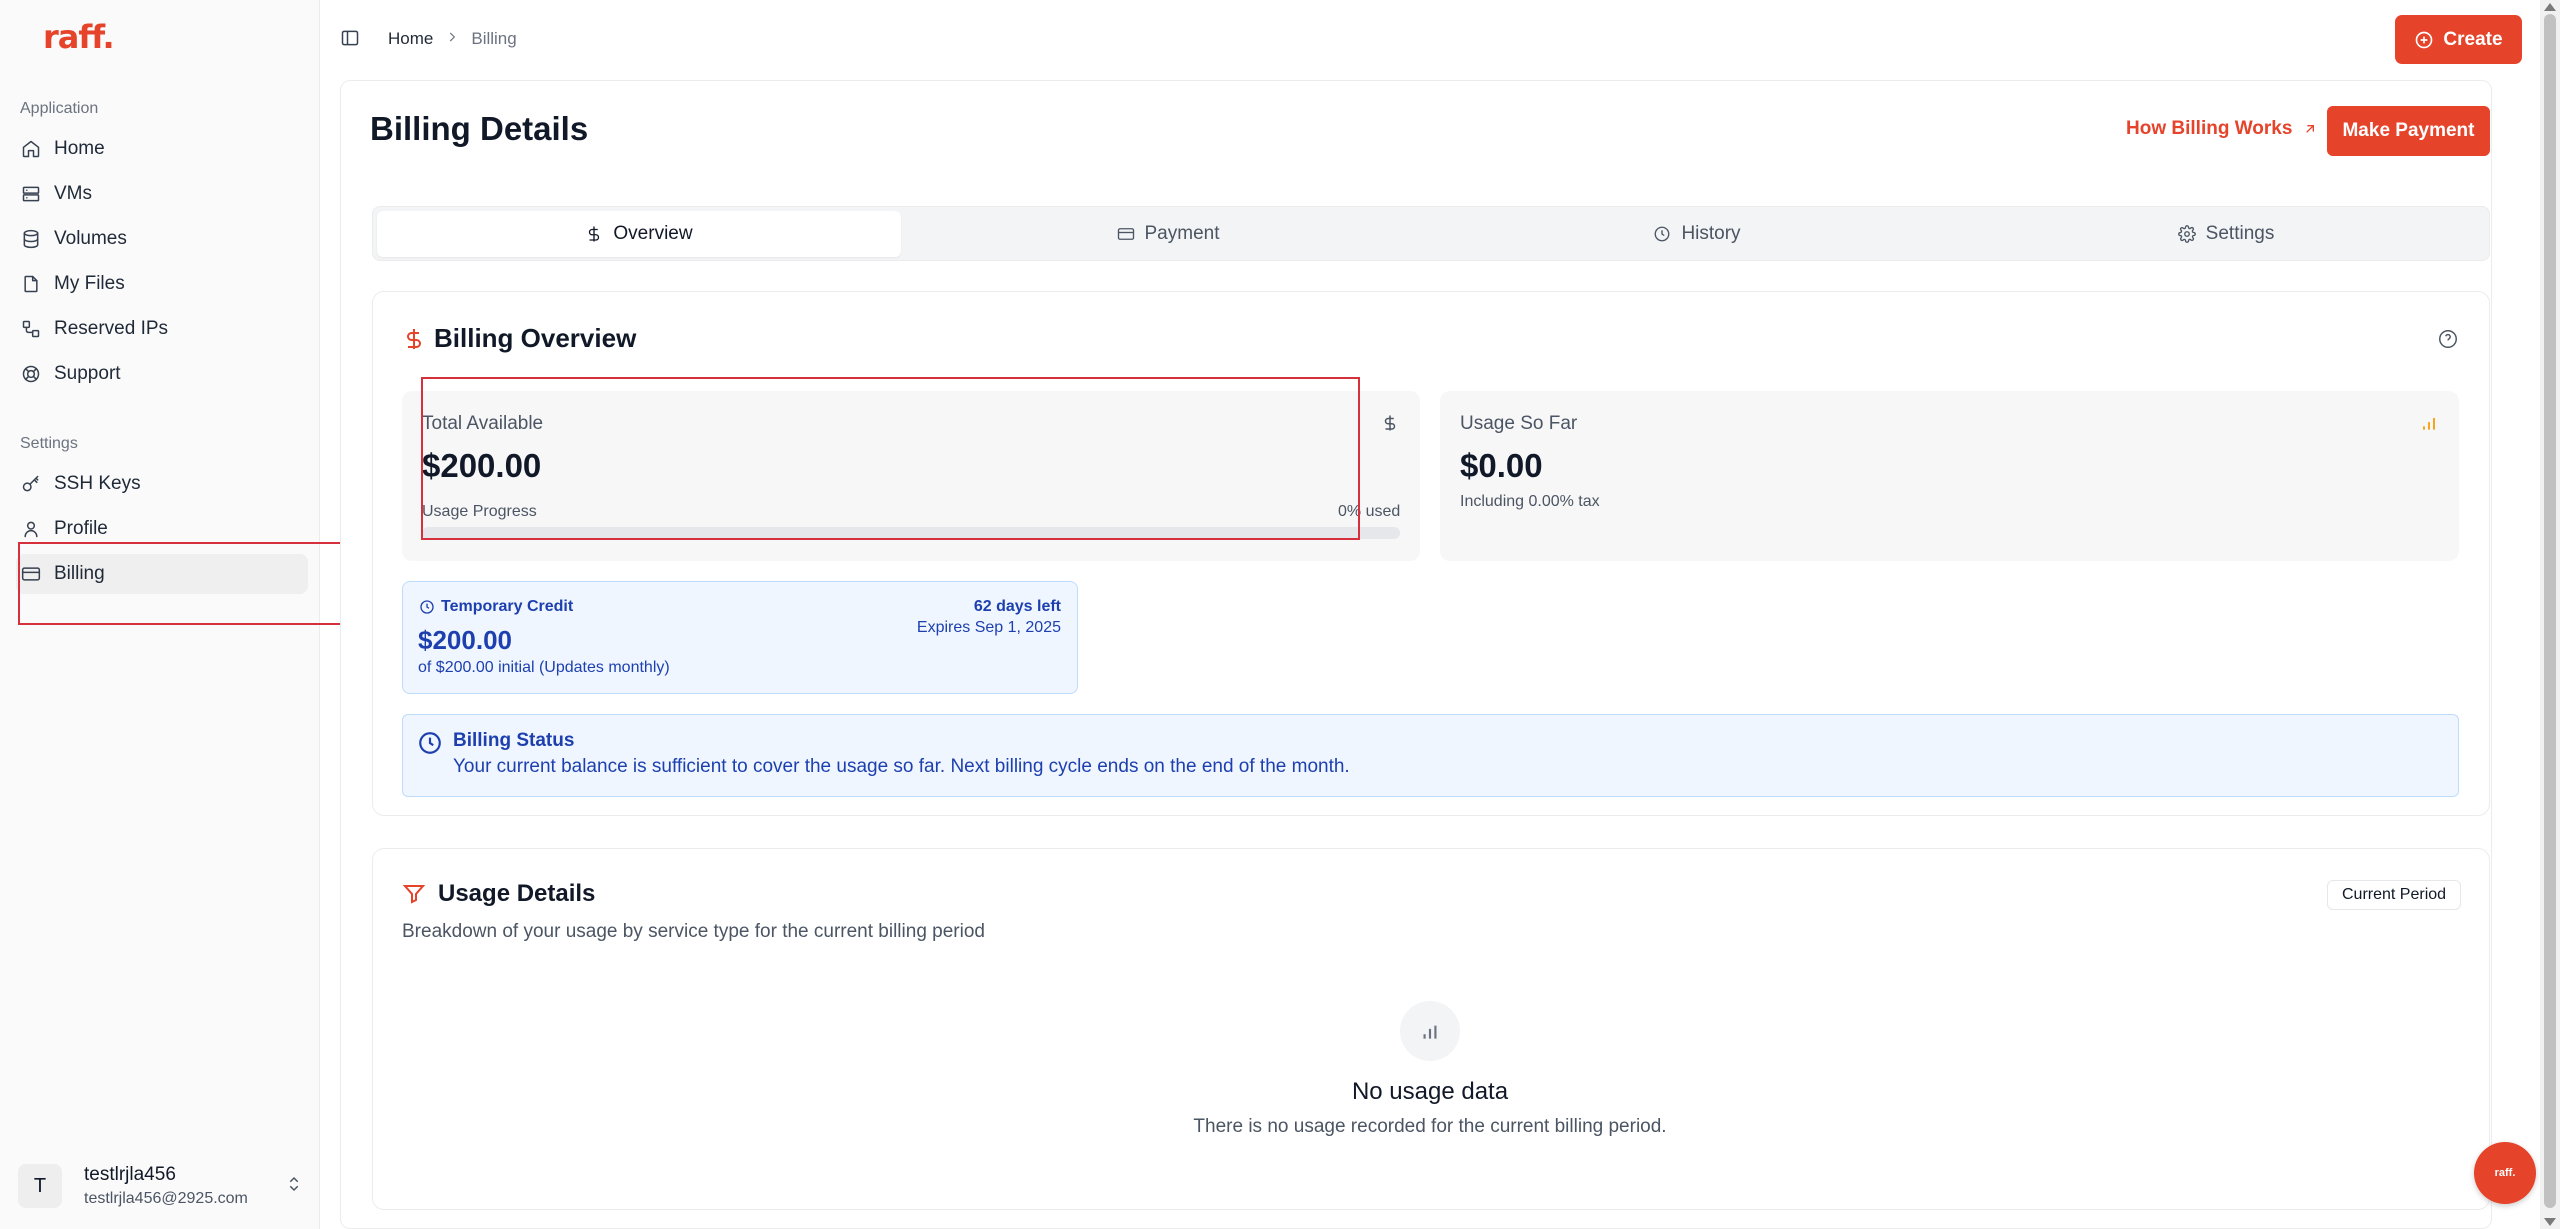 The height and width of the screenshot is (1229, 2560). I want to click on sidebar-item-home: Home, so click(162, 149).